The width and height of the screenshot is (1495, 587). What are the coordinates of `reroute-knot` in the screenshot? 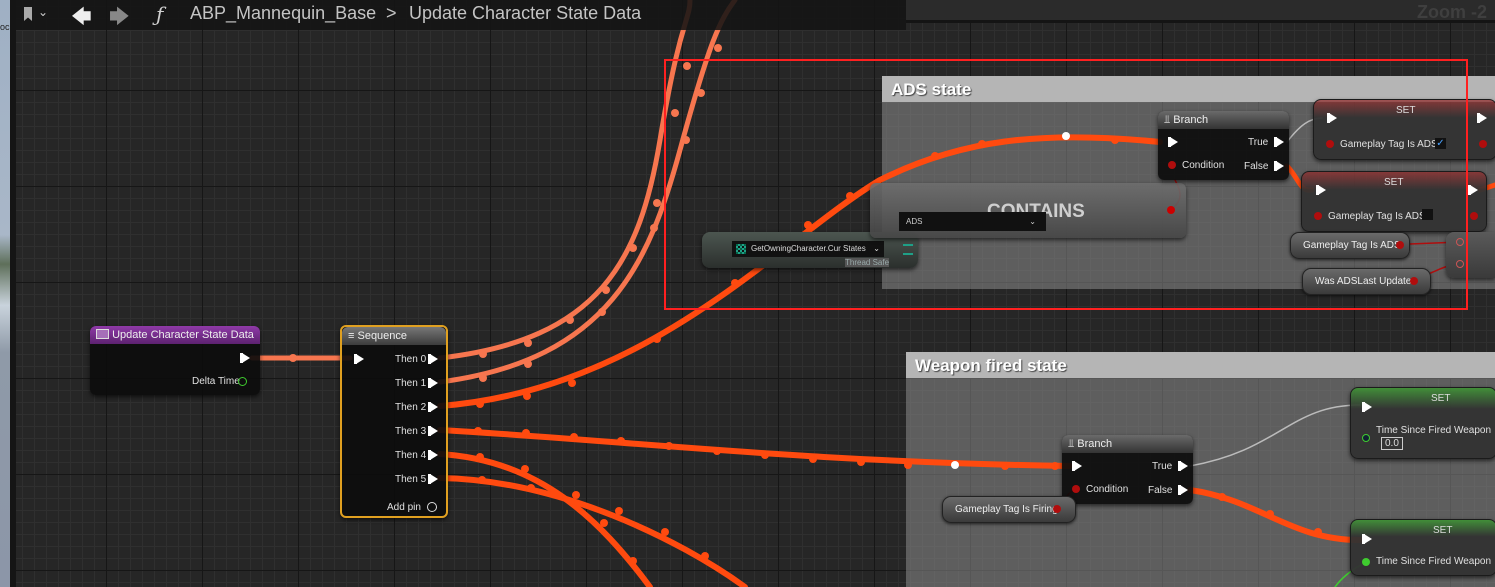 It's located at (955, 465).